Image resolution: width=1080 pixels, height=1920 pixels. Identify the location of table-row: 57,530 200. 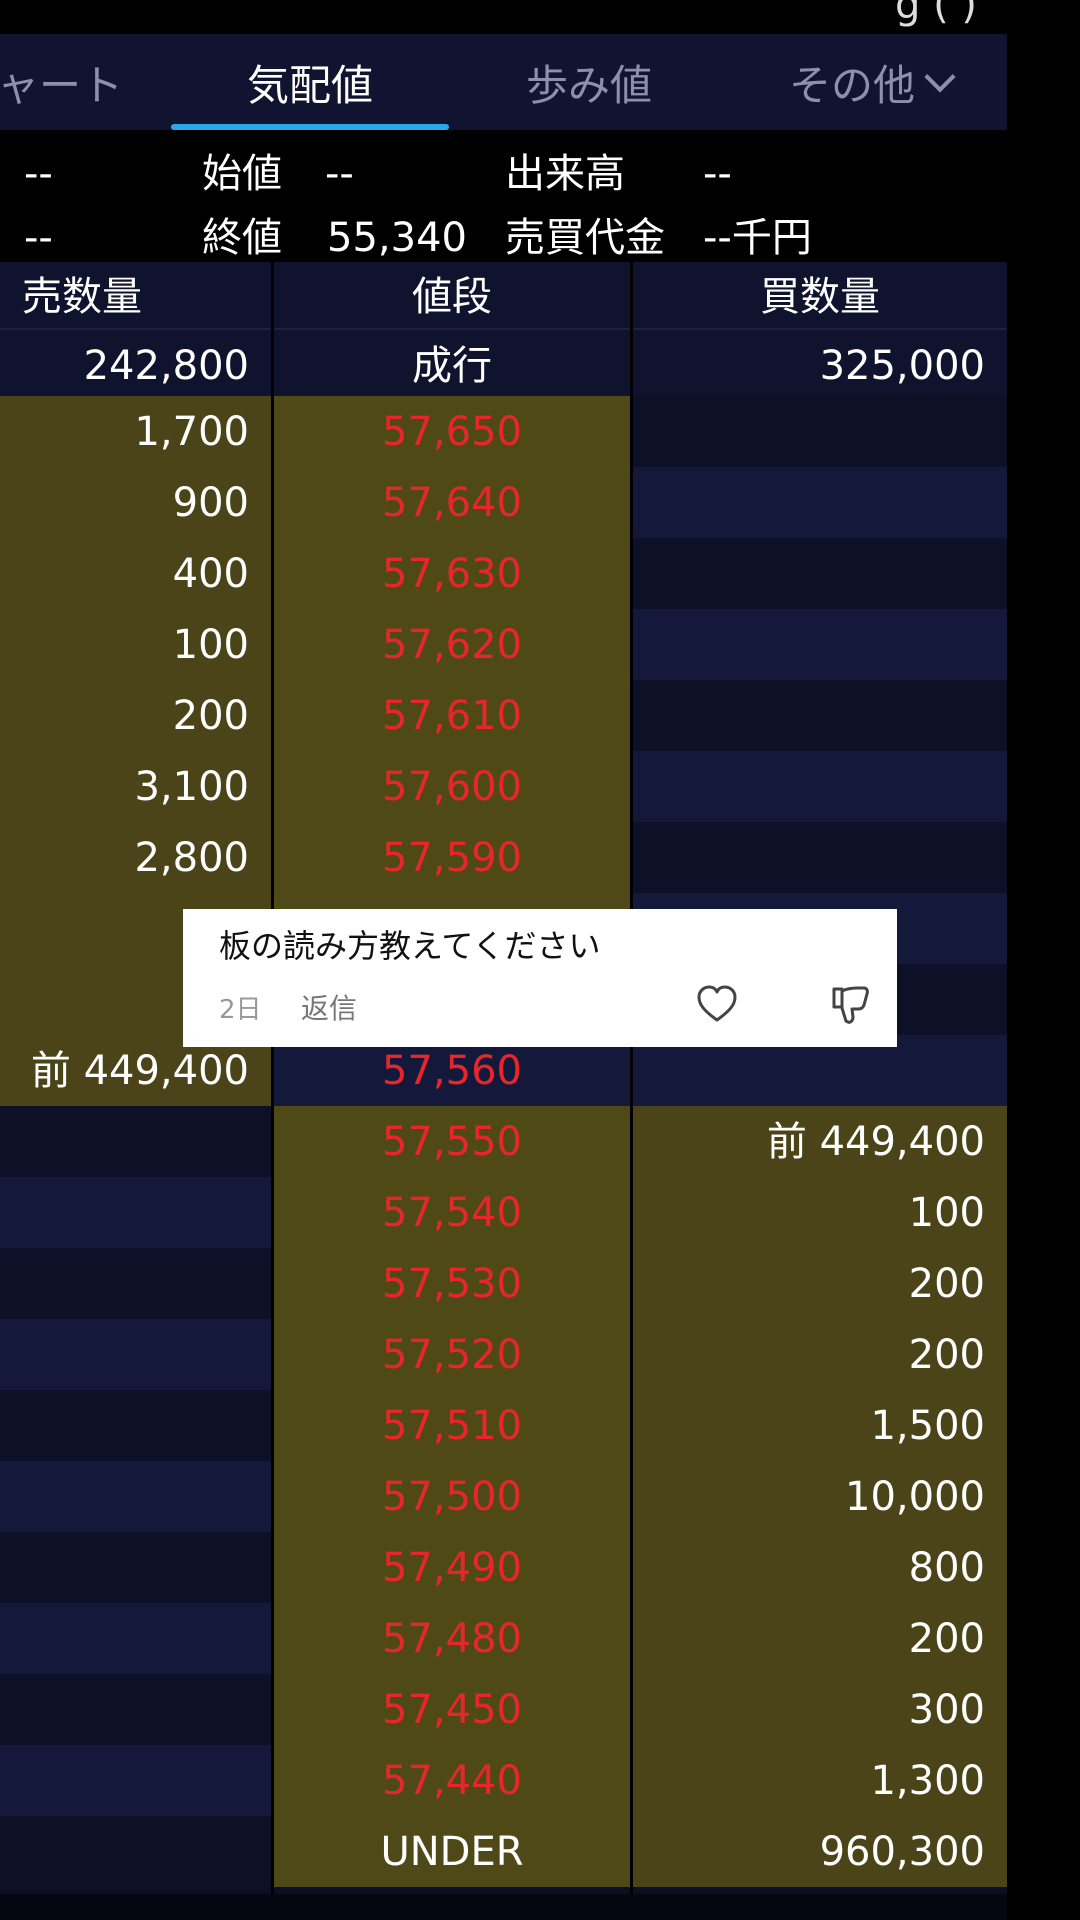
(503, 1283).